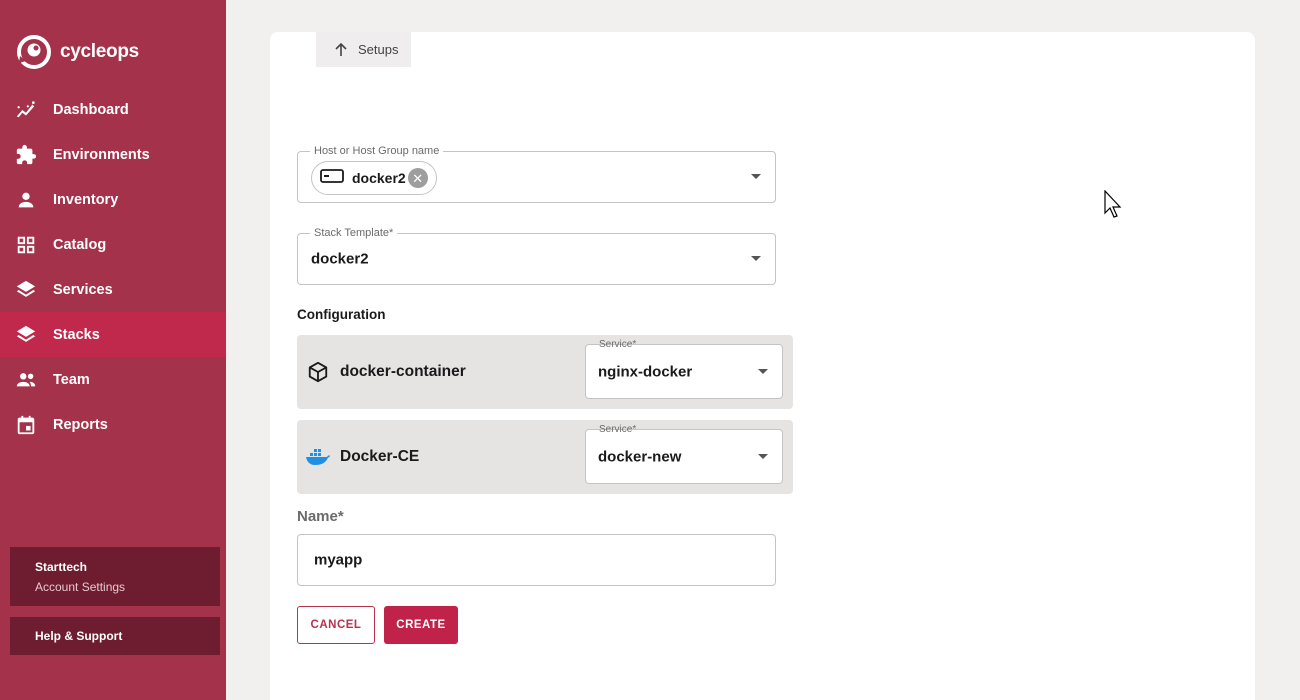 This screenshot has width=1300, height=700. Describe the element at coordinates (379, 178) in the screenshot. I see `host-chip-label: docker2` at that location.